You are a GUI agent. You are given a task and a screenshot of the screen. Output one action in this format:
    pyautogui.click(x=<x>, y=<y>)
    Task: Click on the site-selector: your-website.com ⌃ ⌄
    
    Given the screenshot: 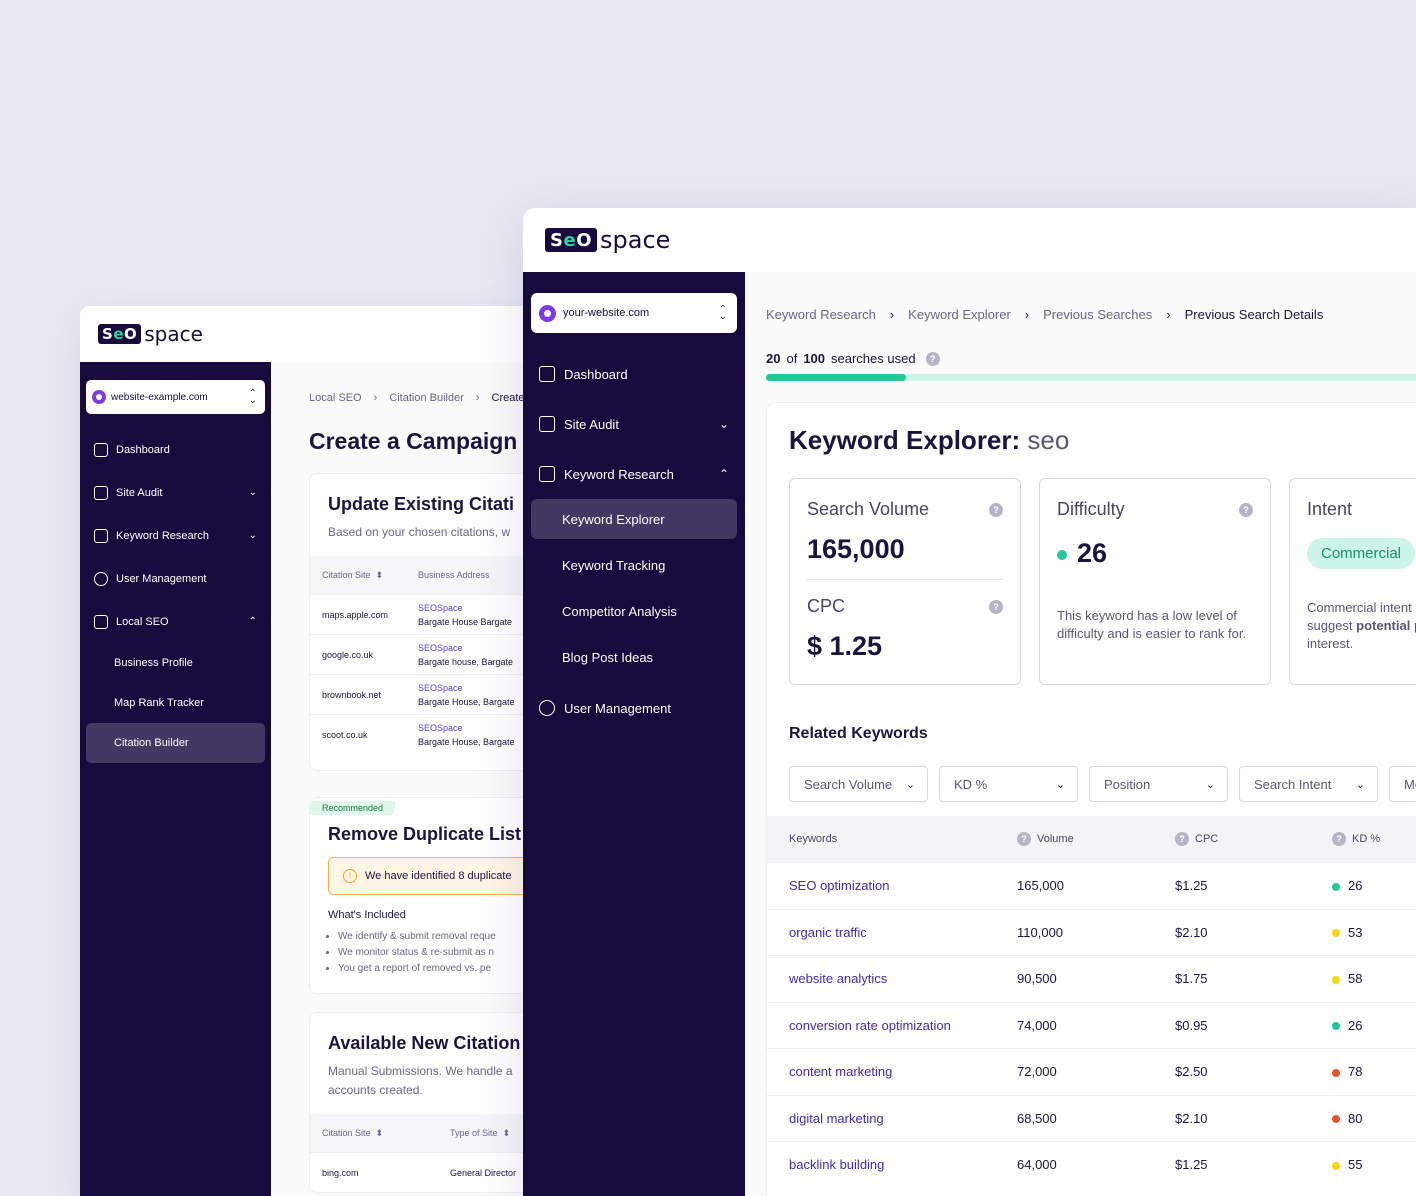 What is the action you would take?
    pyautogui.click(x=634, y=313)
    